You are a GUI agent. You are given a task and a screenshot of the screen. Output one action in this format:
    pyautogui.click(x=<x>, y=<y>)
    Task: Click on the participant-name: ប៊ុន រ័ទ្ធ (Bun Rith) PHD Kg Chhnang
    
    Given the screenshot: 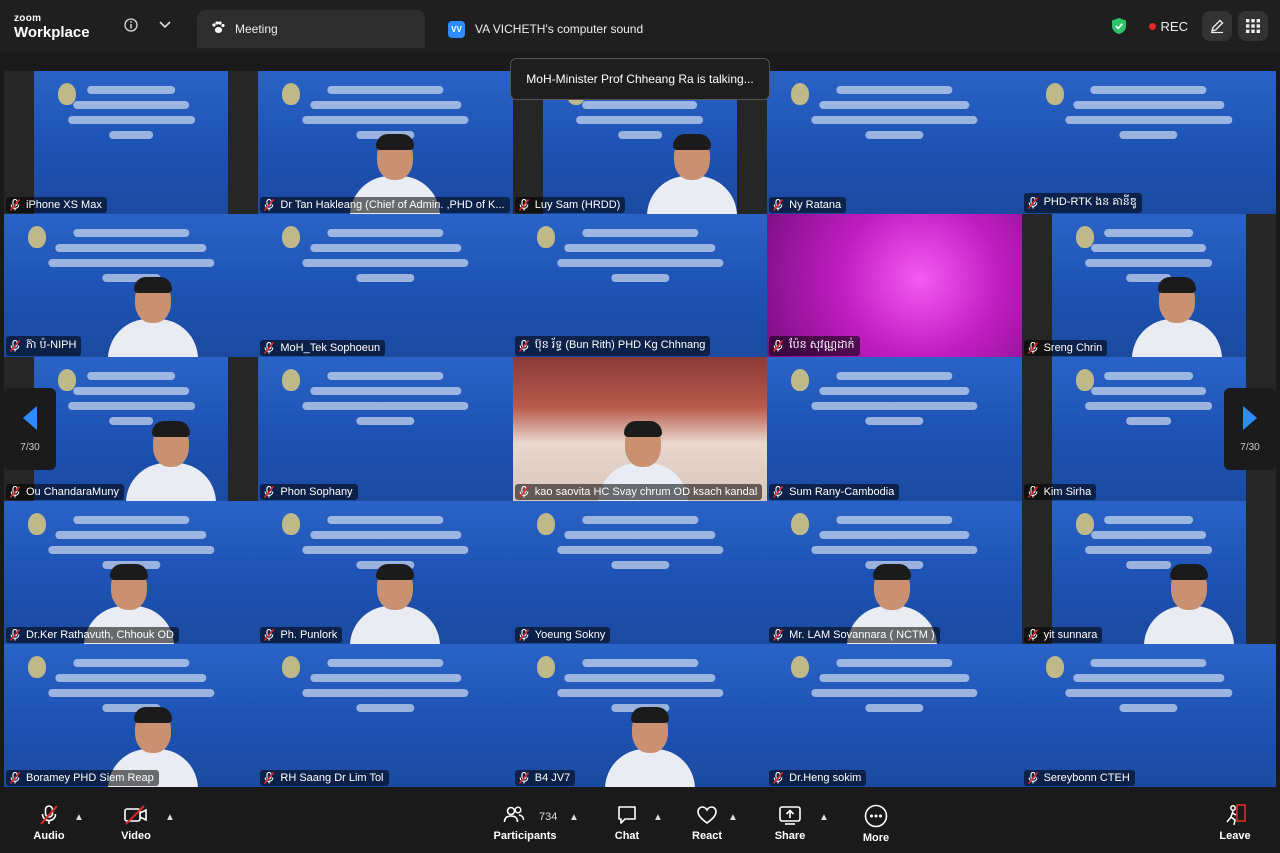 What is the action you would take?
    pyautogui.click(x=620, y=345)
    